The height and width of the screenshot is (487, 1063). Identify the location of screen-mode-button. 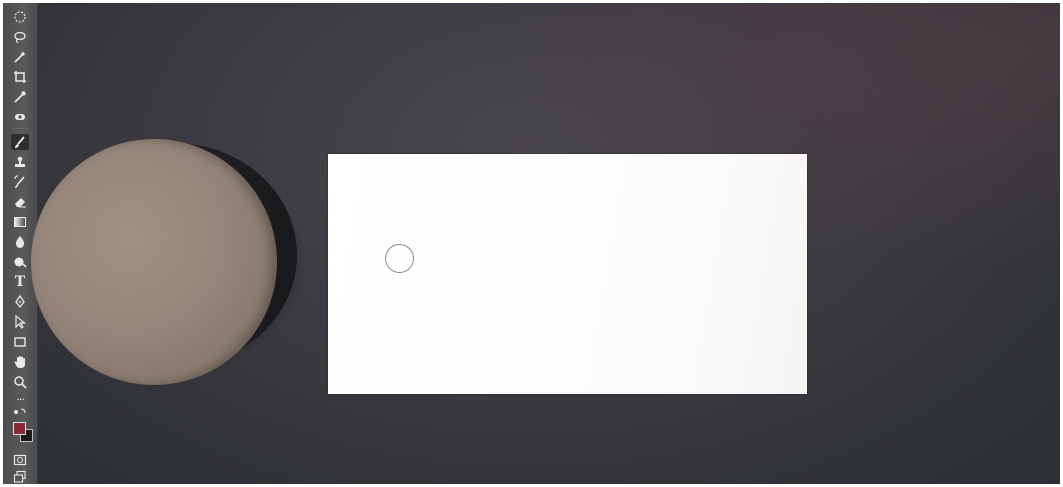
(20, 476).